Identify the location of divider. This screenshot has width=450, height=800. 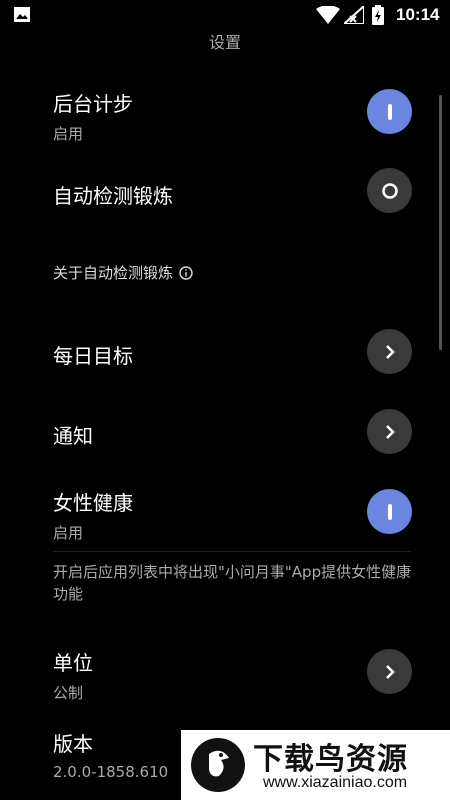
(232, 551).